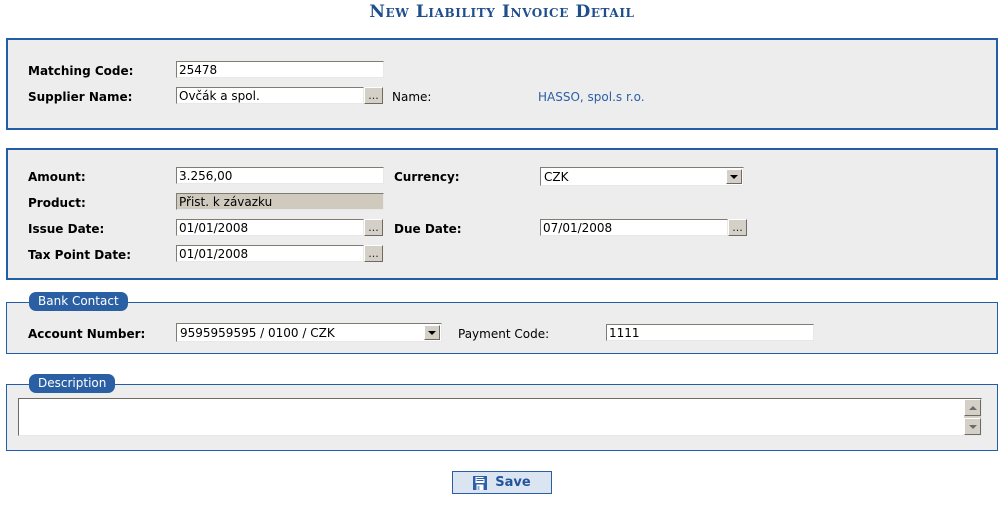 The height and width of the screenshot is (505, 1004). Describe the element at coordinates (72, 383) in the screenshot. I see `description-legend: Description` at that location.